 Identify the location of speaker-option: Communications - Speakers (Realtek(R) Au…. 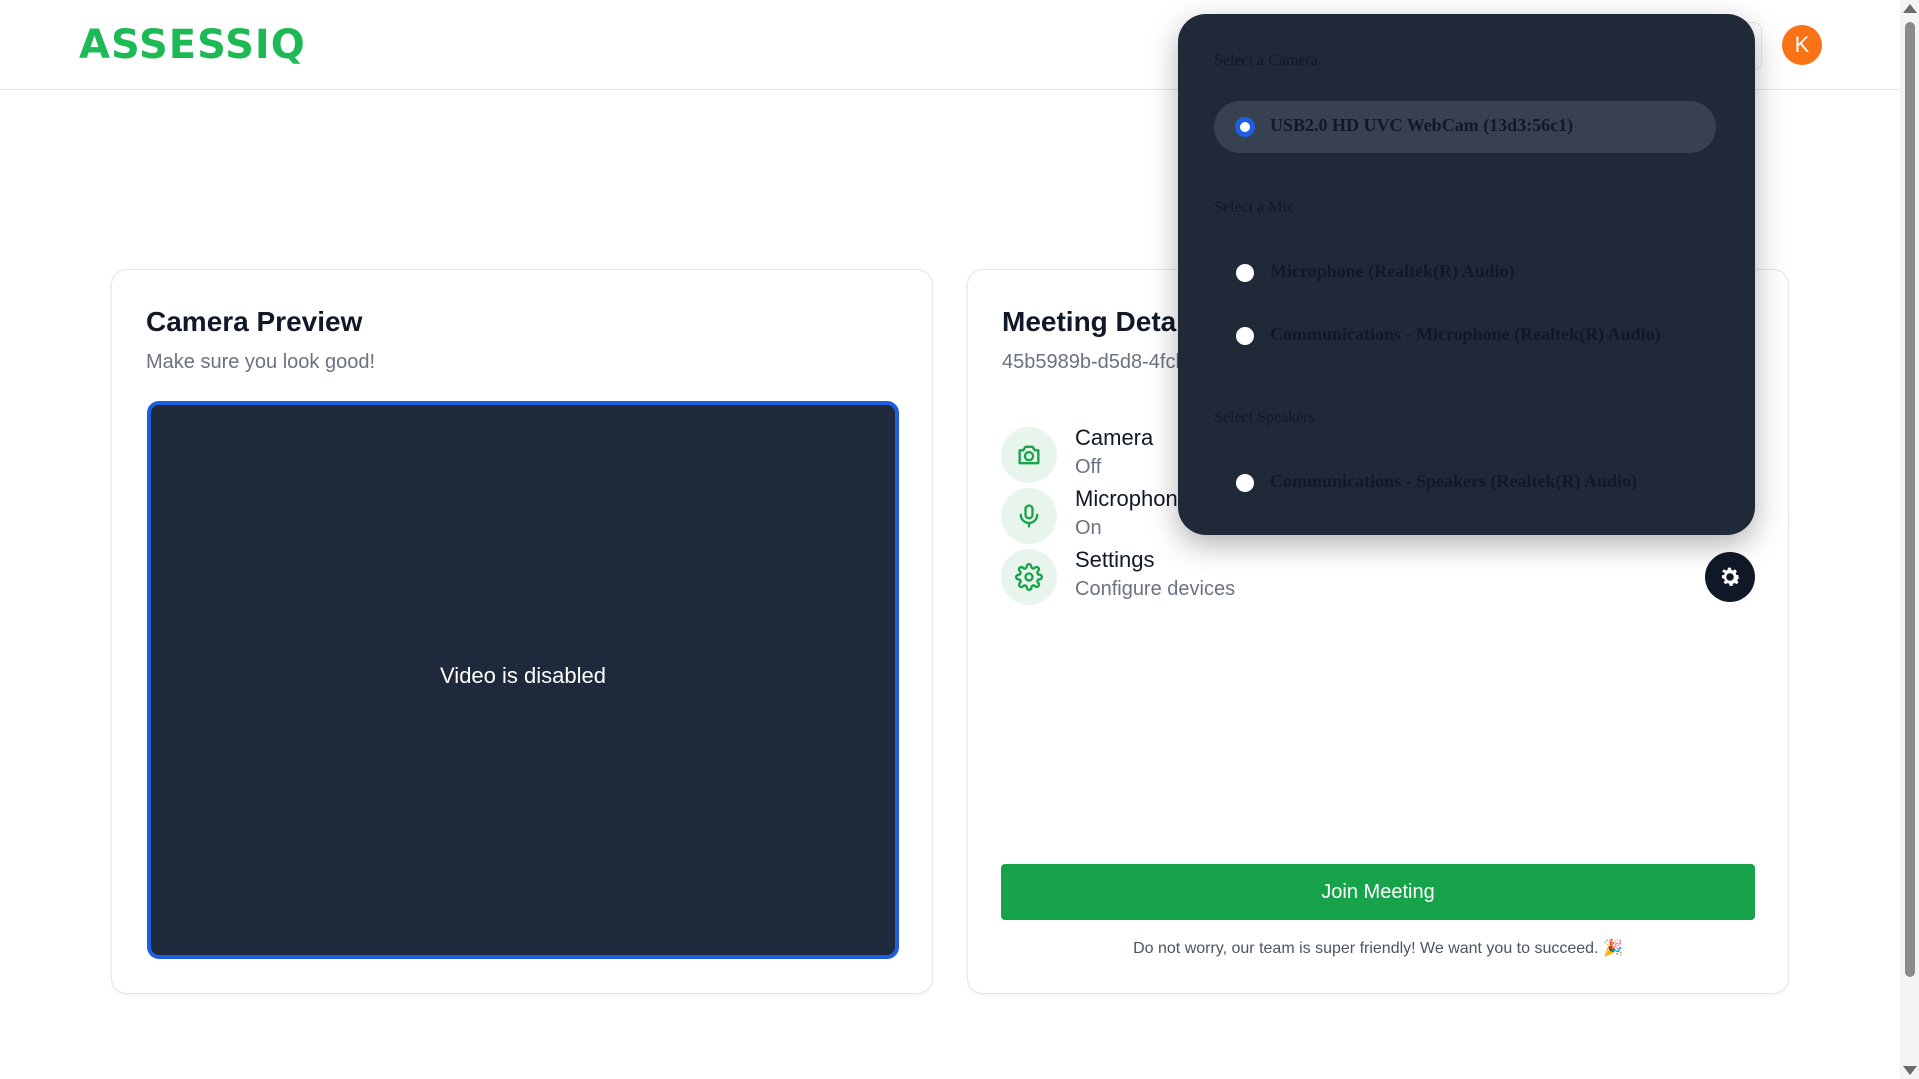
(1465, 483).